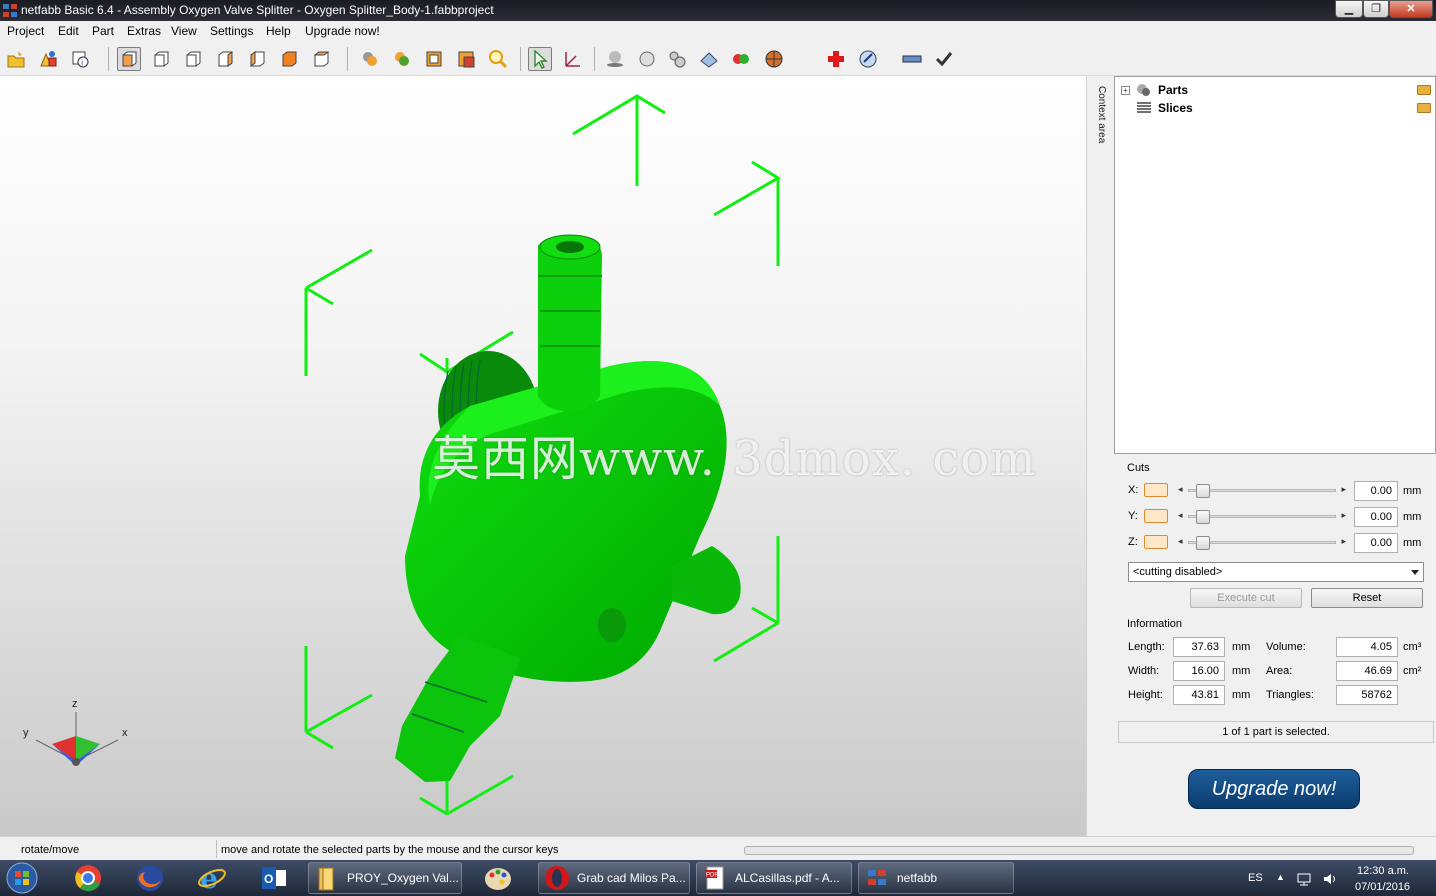  I want to click on internet-explorer-icon: e, so click(212, 878).